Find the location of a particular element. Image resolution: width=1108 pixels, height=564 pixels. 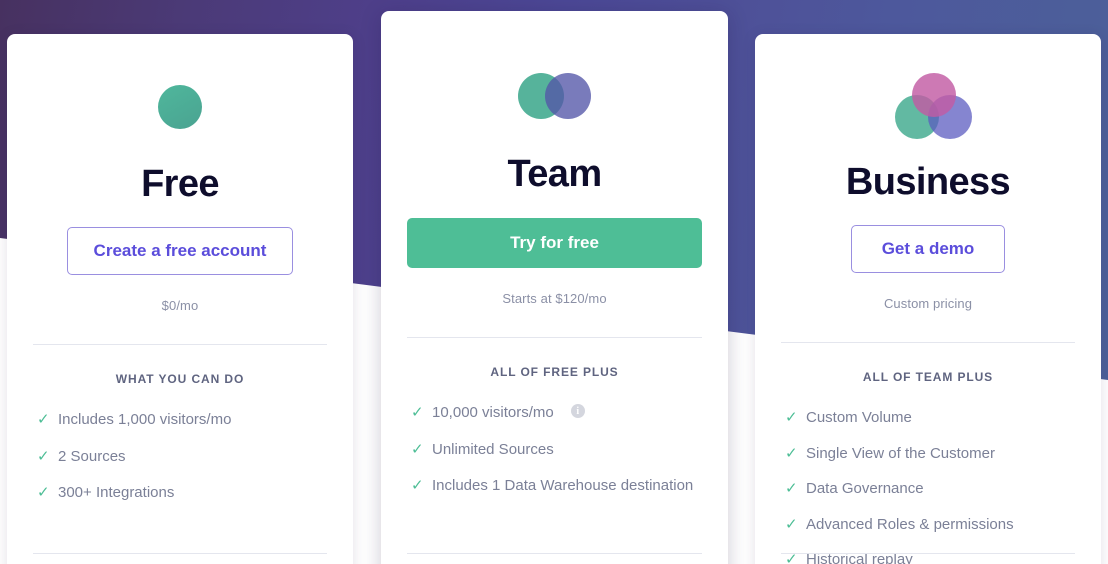

feature-label: 10,000 visitors/mo is located at coordinates (493, 412).